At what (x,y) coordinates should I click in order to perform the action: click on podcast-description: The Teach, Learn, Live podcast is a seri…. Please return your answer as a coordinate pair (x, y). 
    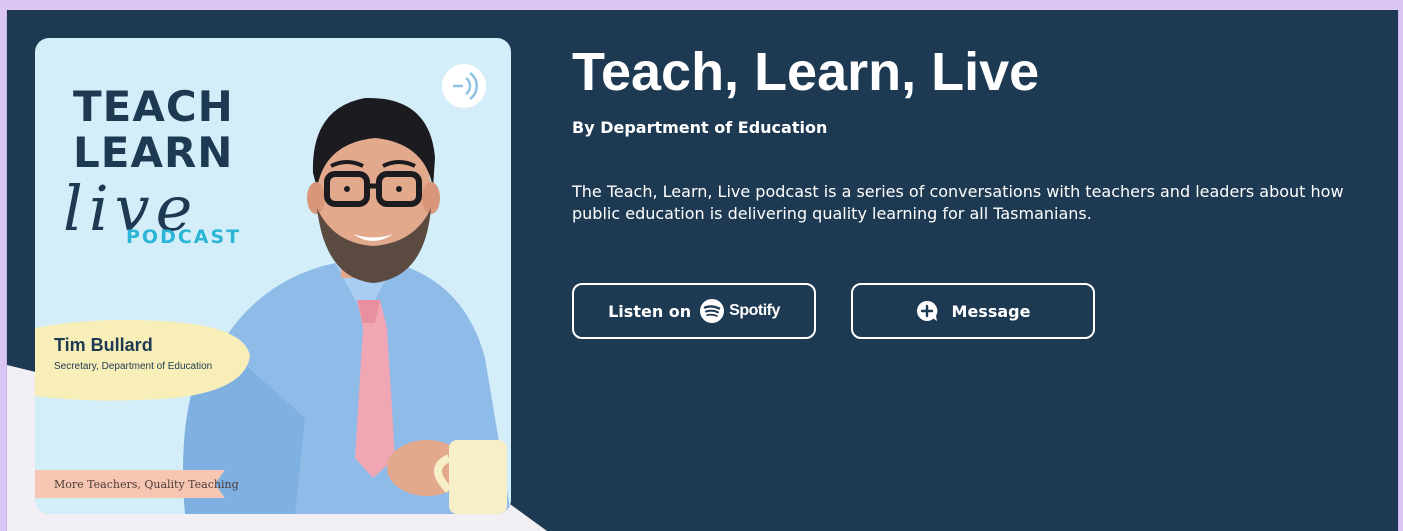
    Looking at the image, I should click on (958, 202).